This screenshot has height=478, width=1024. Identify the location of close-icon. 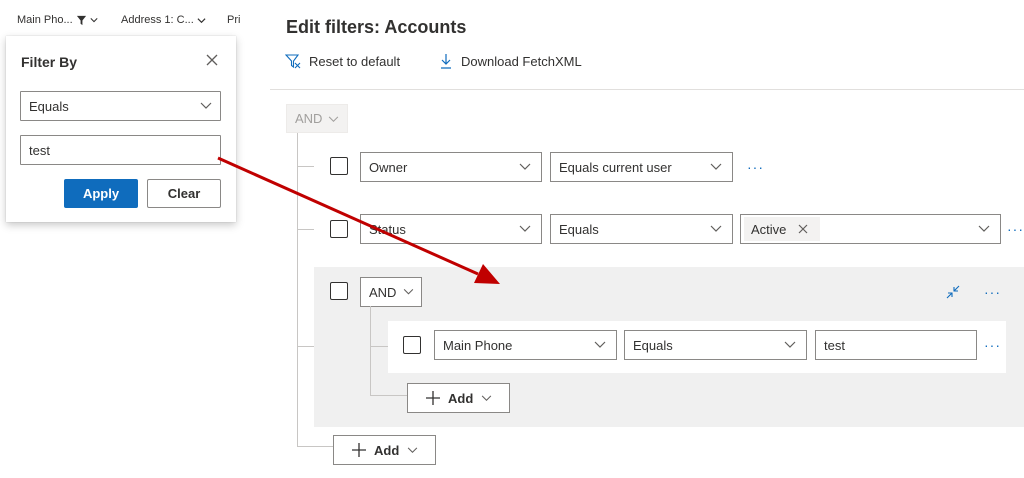
(212, 60).